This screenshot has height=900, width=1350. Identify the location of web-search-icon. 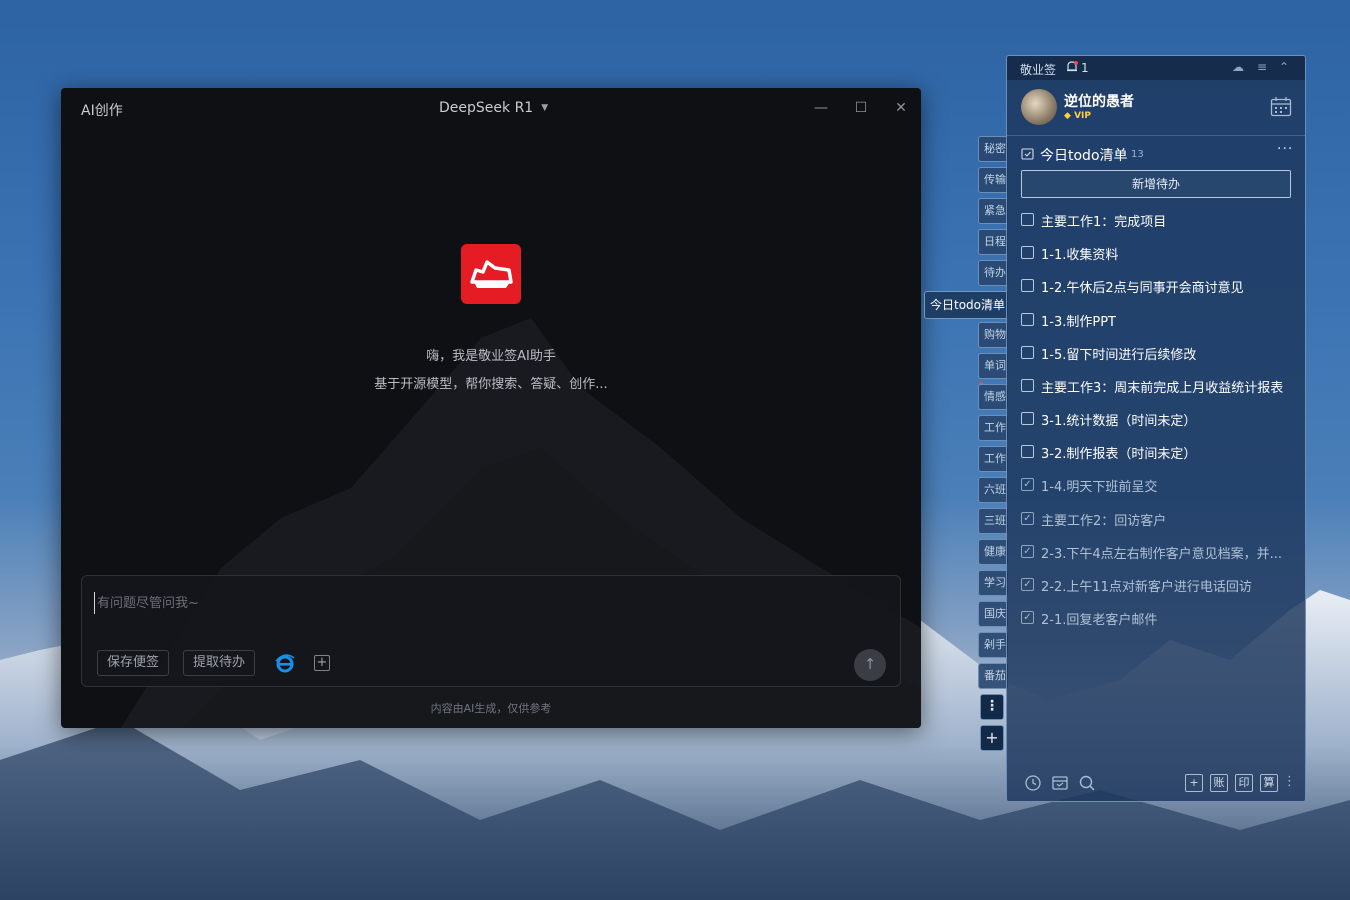
(285, 663).